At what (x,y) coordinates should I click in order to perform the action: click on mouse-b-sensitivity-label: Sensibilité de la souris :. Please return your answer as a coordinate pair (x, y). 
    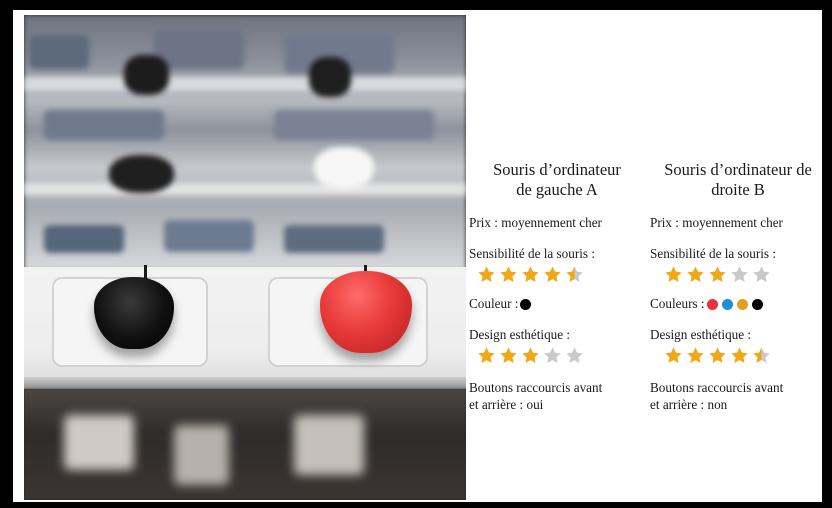
    Looking at the image, I should click on (713, 253).